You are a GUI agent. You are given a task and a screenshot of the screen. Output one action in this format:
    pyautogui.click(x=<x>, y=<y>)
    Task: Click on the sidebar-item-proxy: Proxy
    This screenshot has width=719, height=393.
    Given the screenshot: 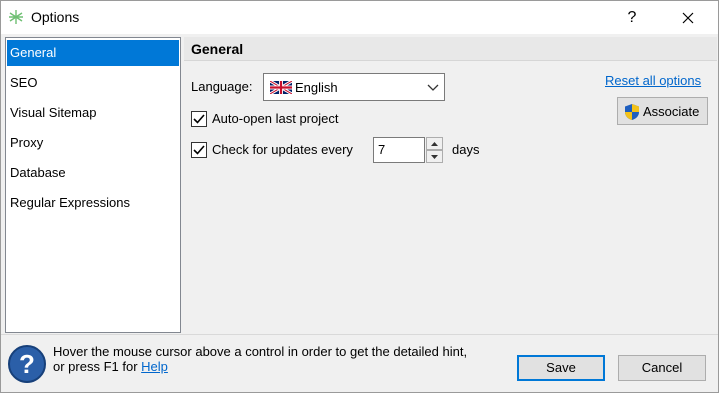 What is the action you would take?
    pyautogui.click(x=93, y=143)
    